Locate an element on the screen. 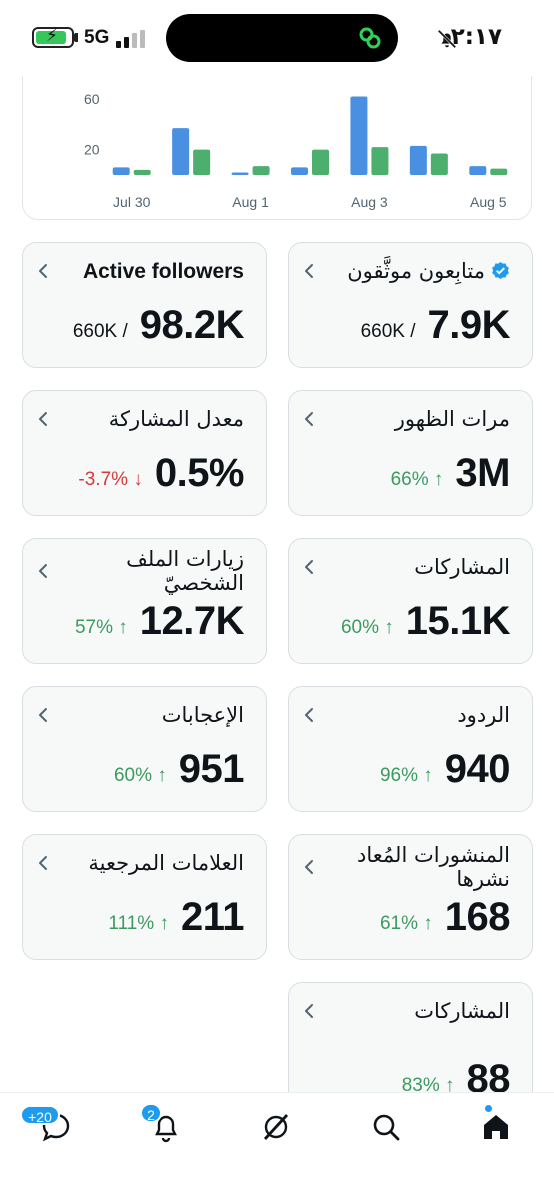 This screenshot has width=554, height=1200. nav-notifications: 2 is located at coordinates (163, 1125).